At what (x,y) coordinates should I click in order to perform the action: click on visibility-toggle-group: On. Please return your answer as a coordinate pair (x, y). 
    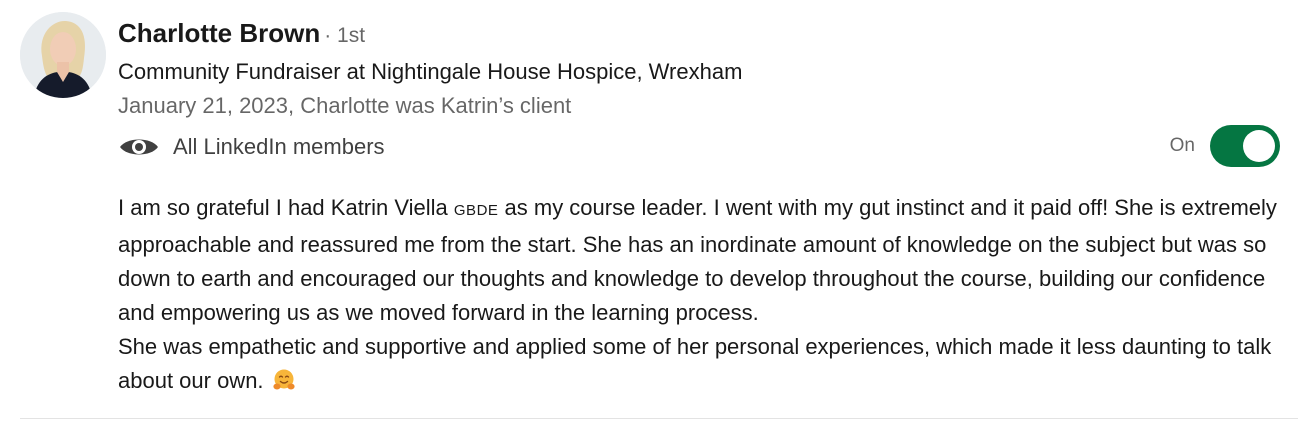
    Looking at the image, I should click on (1225, 146).